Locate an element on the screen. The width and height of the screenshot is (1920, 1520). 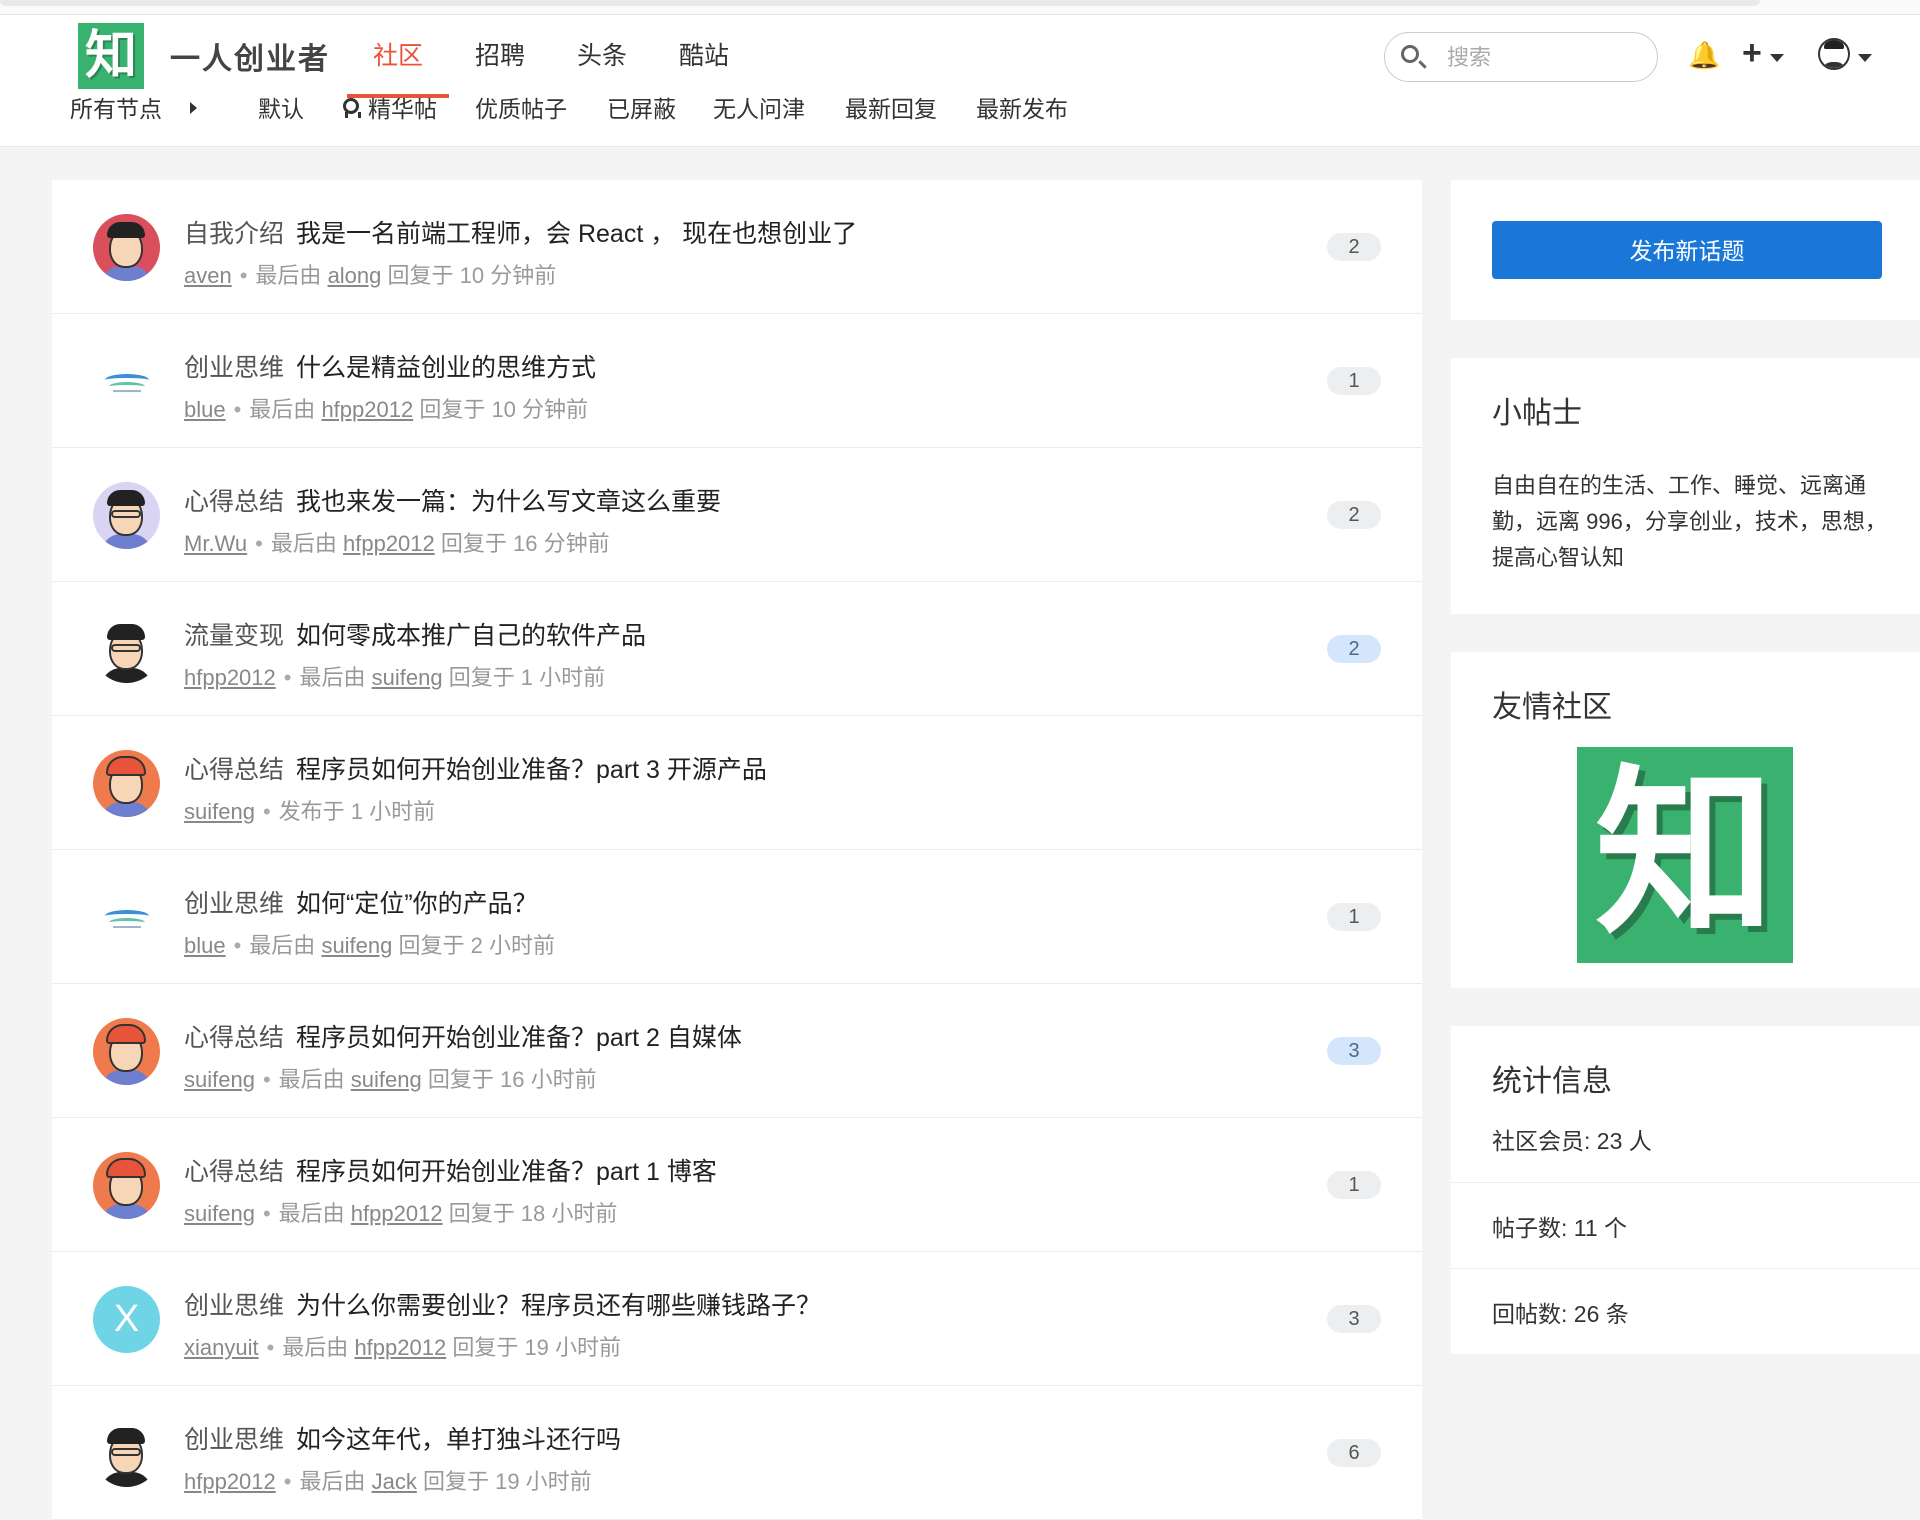
topic-title: 如何零成本推广自己的软件产品 is located at coordinates (471, 636).